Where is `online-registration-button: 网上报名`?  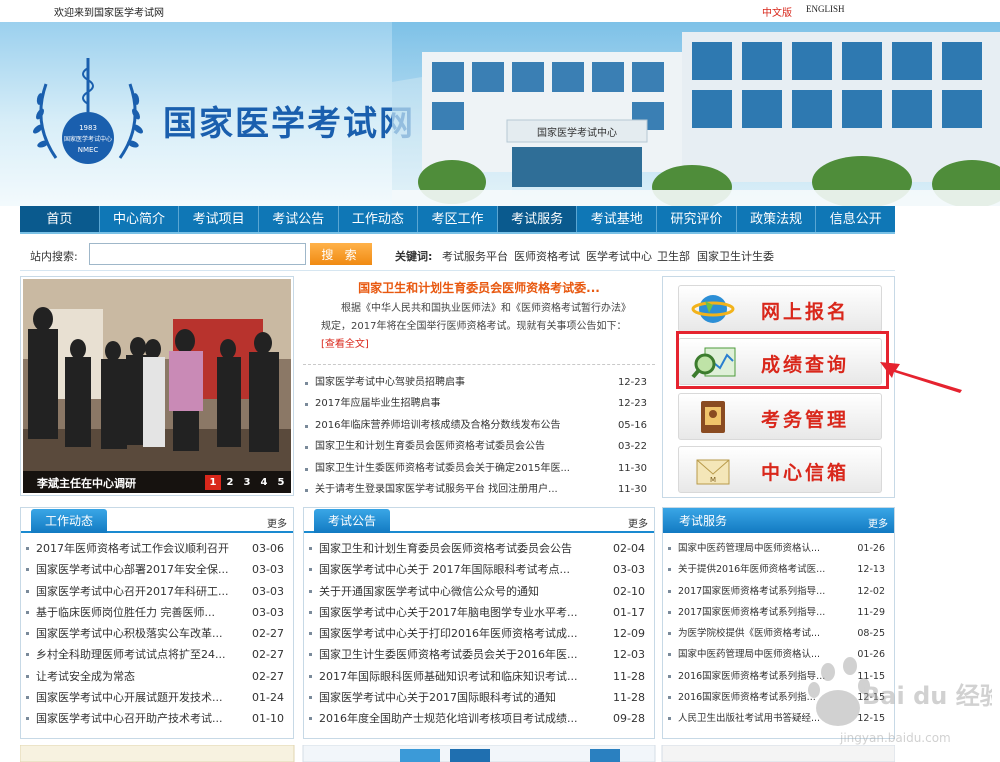
online-registration-button: 网上报名 is located at coordinates (780, 308).